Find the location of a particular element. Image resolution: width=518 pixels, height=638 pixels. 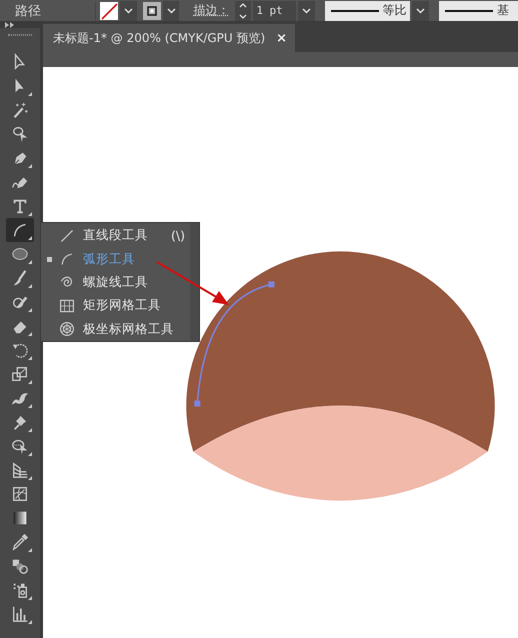

menu-item: 直线段工具 (\) is located at coordinates (116, 236).